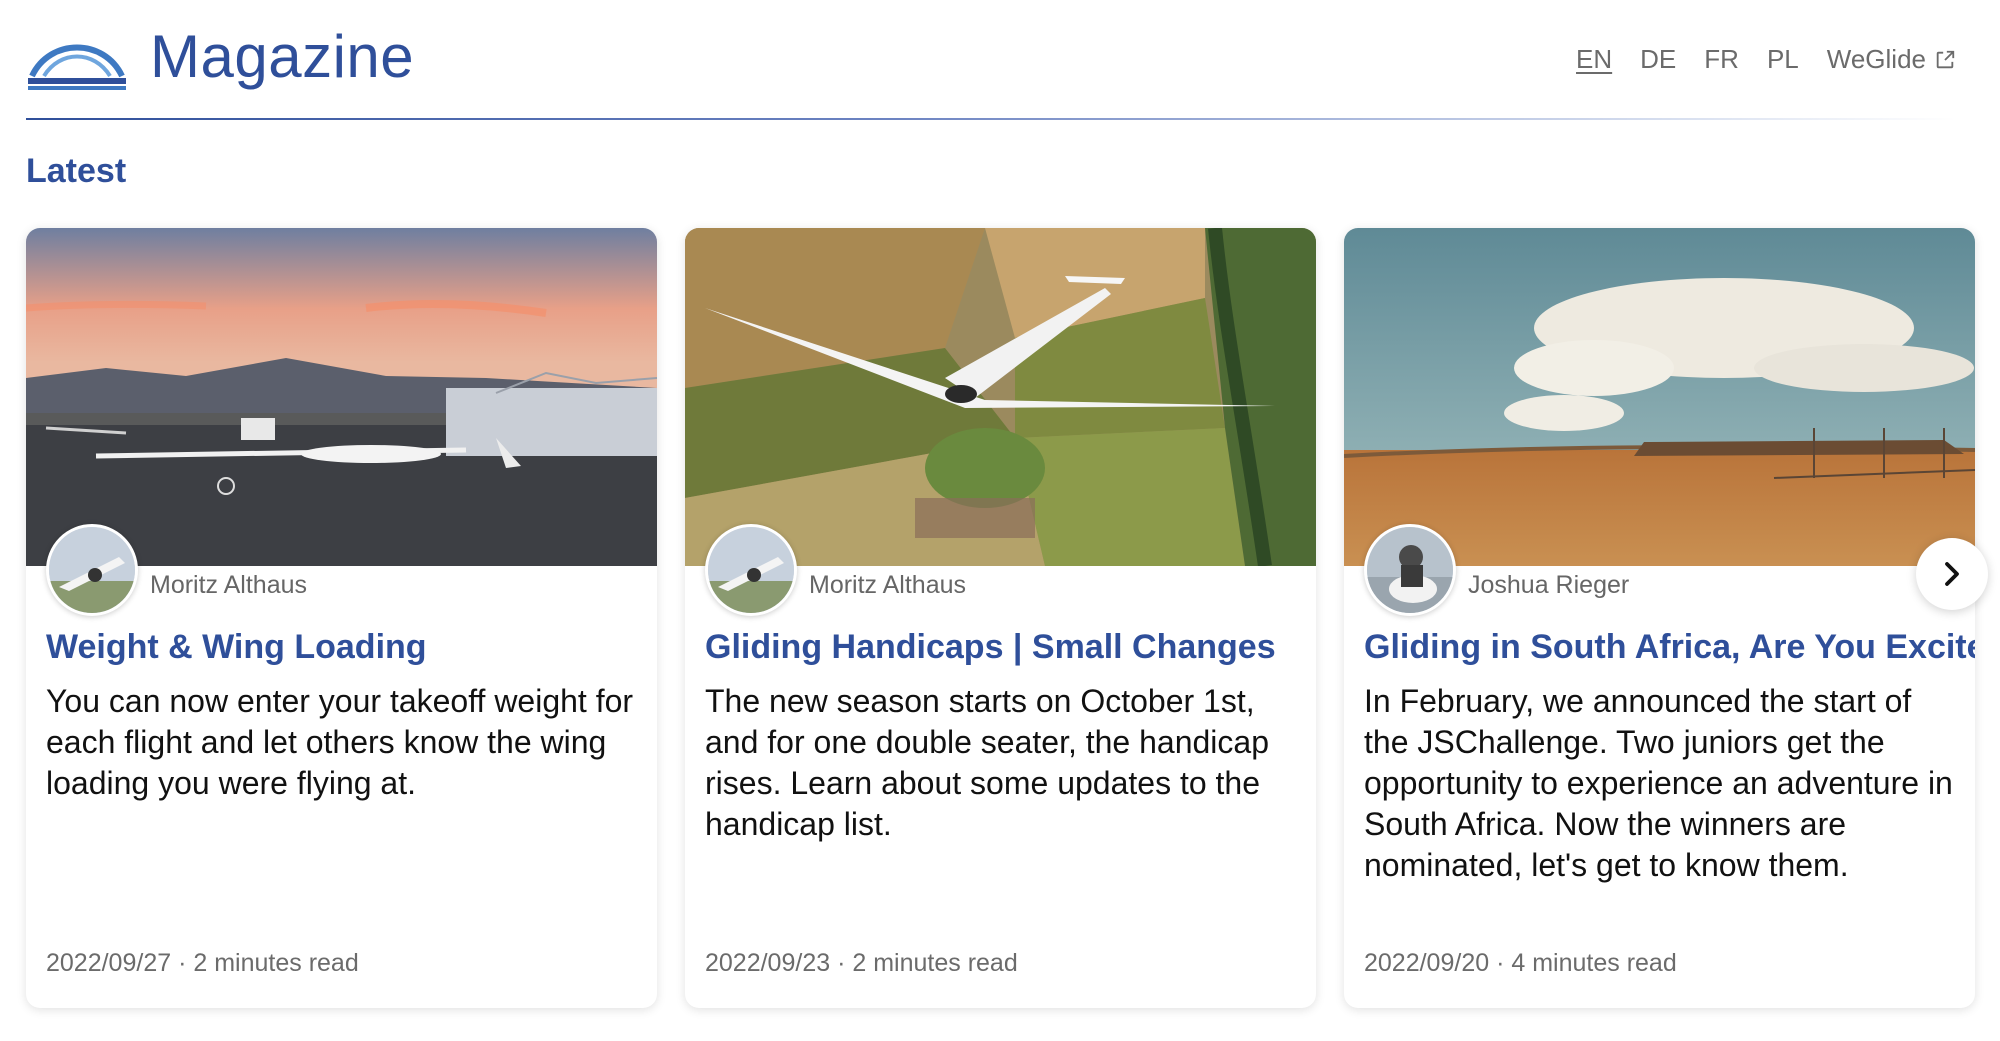 The height and width of the screenshot is (1041, 2000). What do you see at coordinates (1594, 59) in the screenshot?
I see `lang-en-link: EN` at bounding box center [1594, 59].